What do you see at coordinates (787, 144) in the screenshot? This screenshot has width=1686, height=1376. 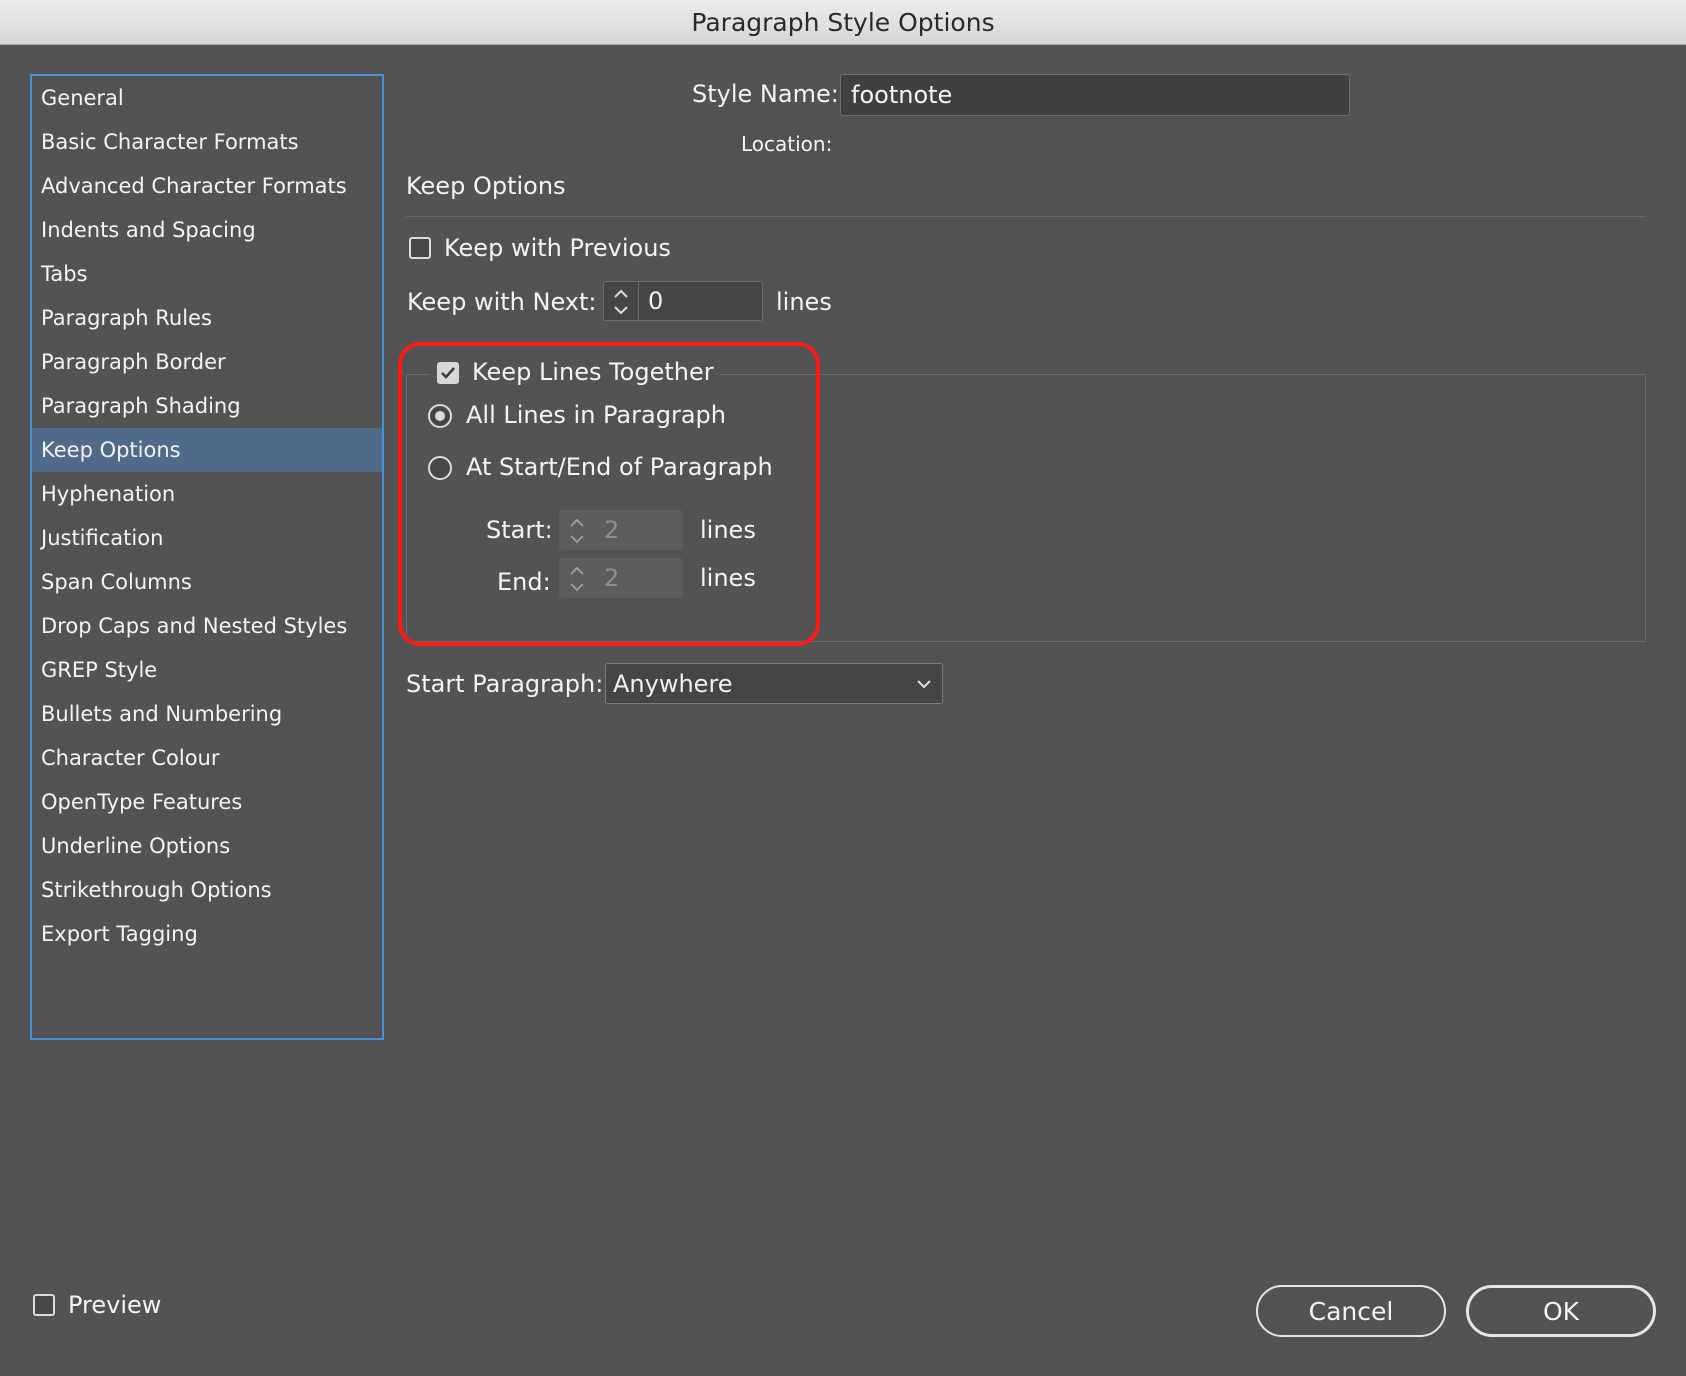 I see `location-label: Location:` at bounding box center [787, 144].